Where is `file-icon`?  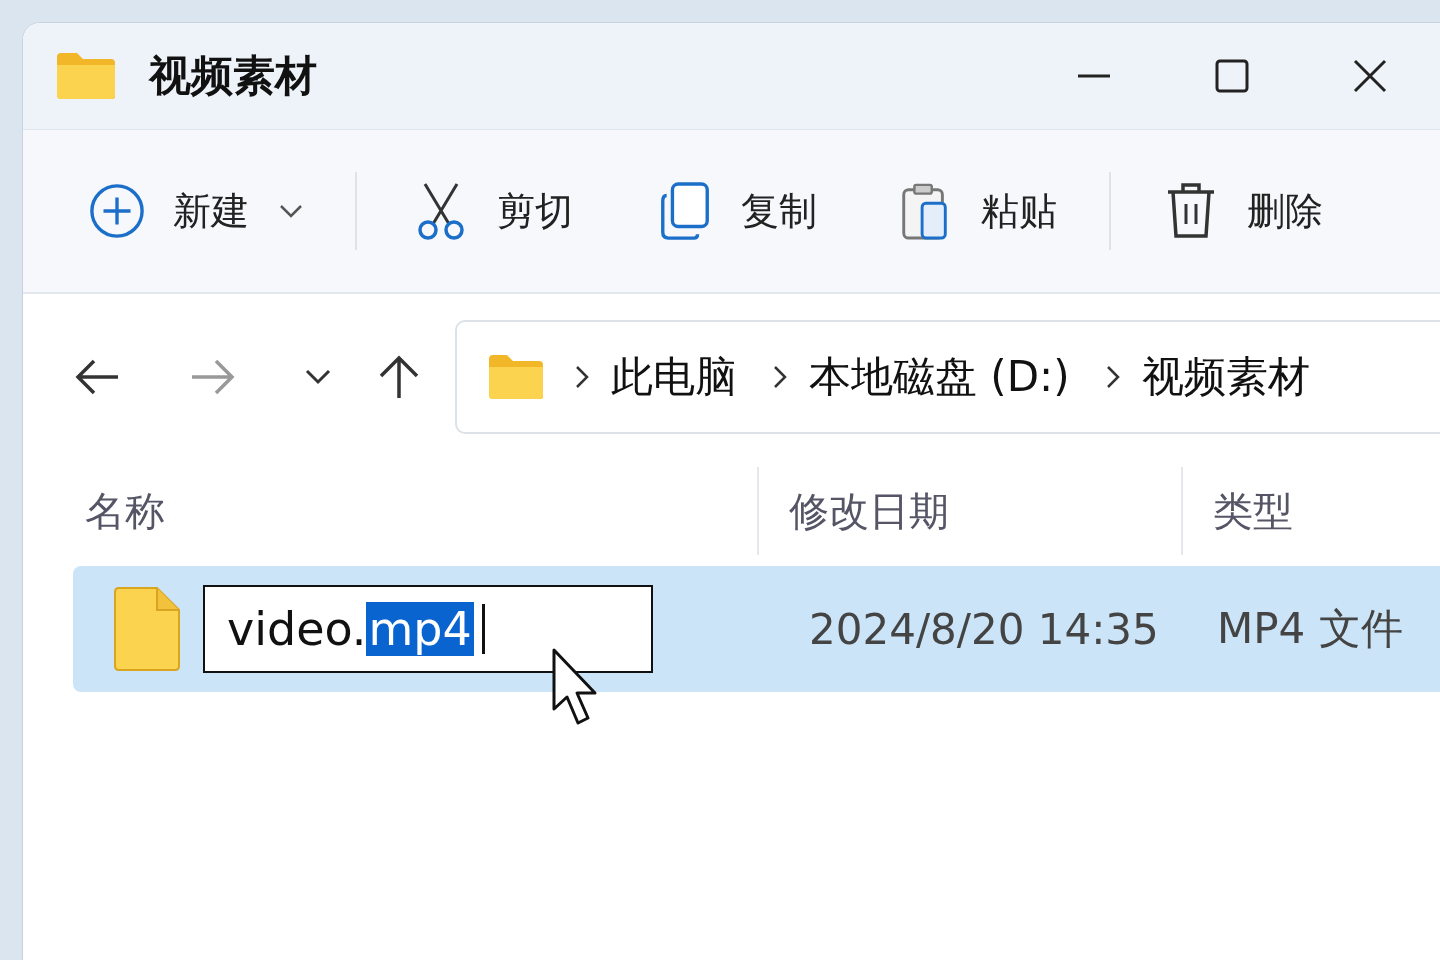 file-icon is located at coordinates (147, 629).